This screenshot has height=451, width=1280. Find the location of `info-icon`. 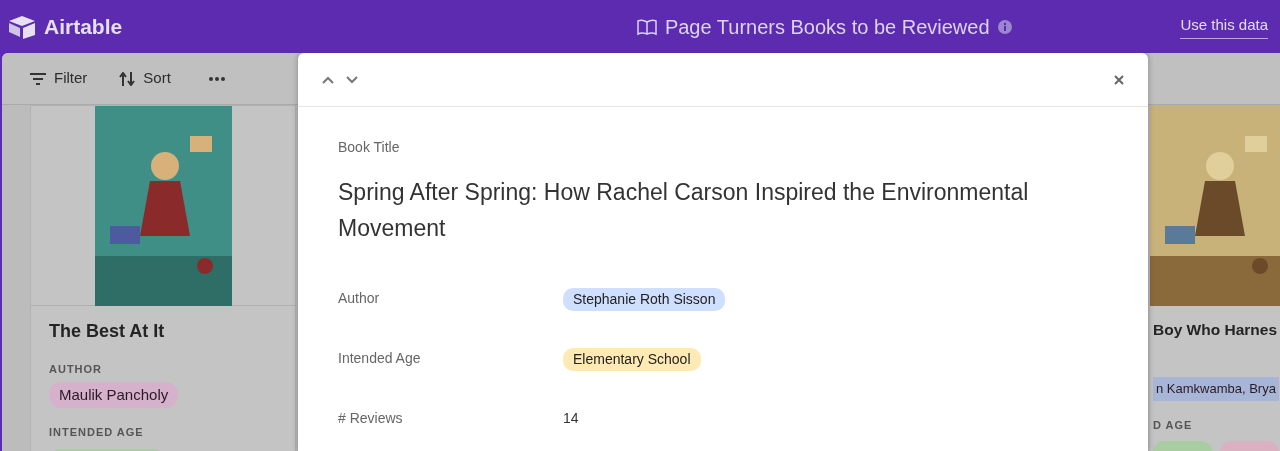

info-icon is located at coordinates (1004, 26).